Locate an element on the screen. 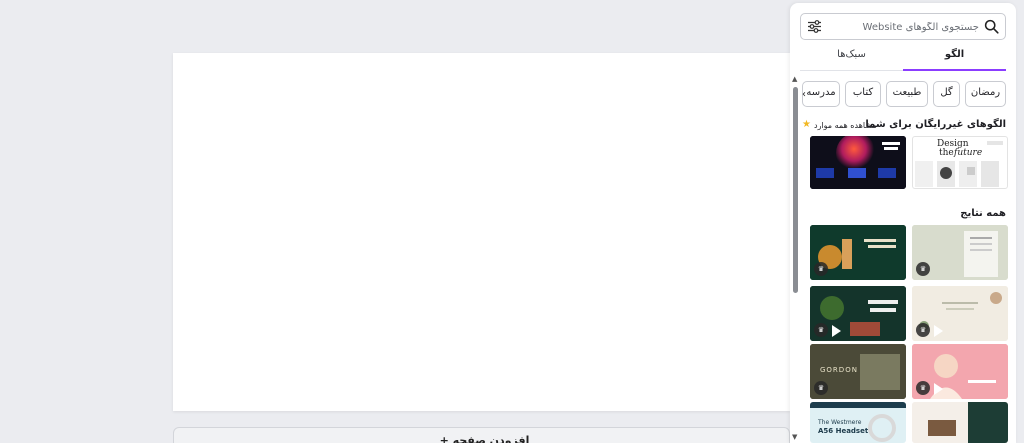 This screenshot has width=1024, height=443. chip-book: کتاب is located at coordinates (863, 94).